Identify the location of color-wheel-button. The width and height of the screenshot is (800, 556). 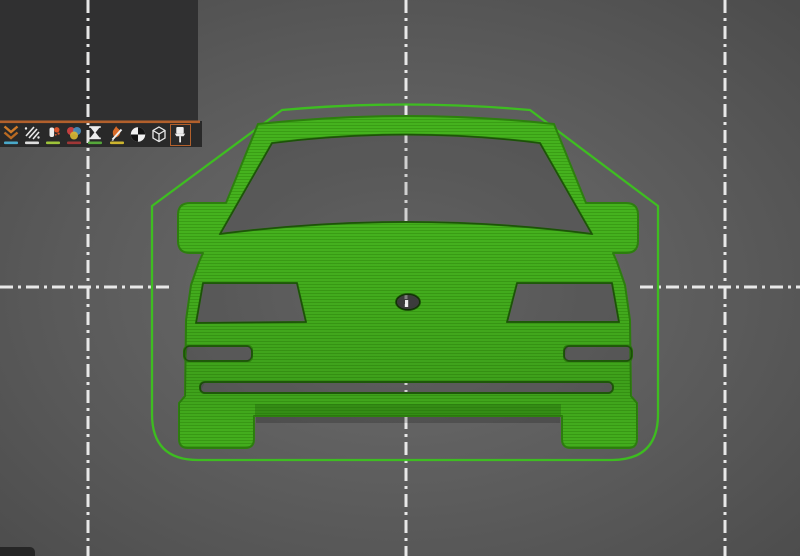
(74, 135).